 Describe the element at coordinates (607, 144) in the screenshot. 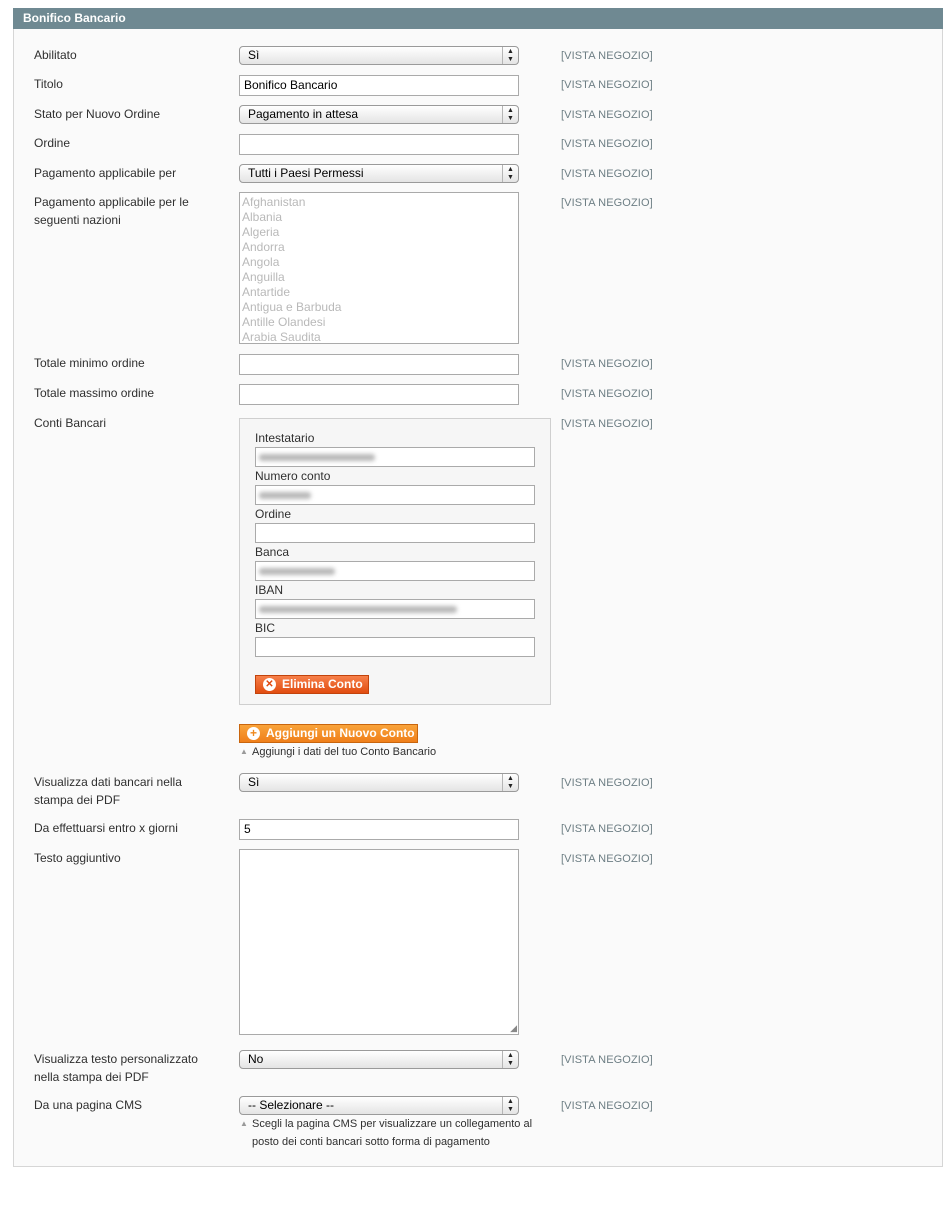

I see `scope-label-ordine: [VISTA NEGOZIO]` at that location.